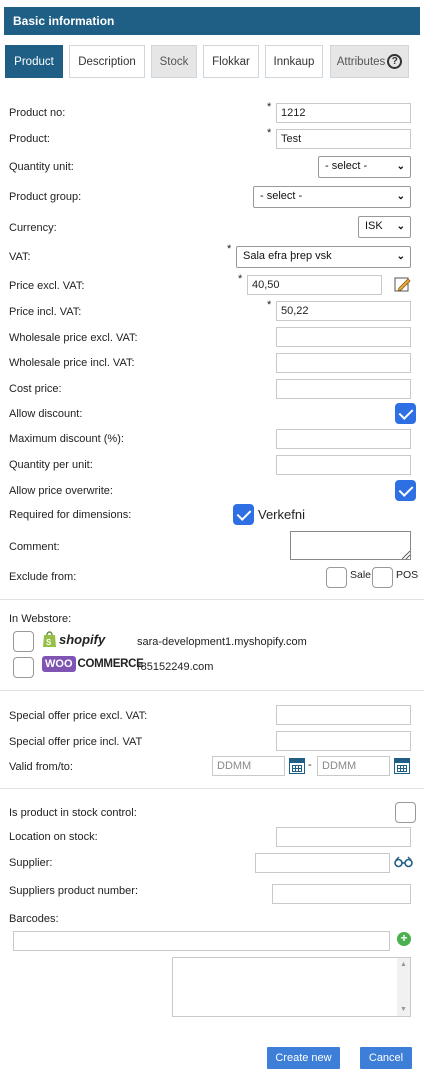 Image resolution: width=424 pixels, height=1076 pixels. What do you see at coordinates (407, 575) in the screenshot?
I see `exclude-pos-label: POS` at bounding box center [407, 575].